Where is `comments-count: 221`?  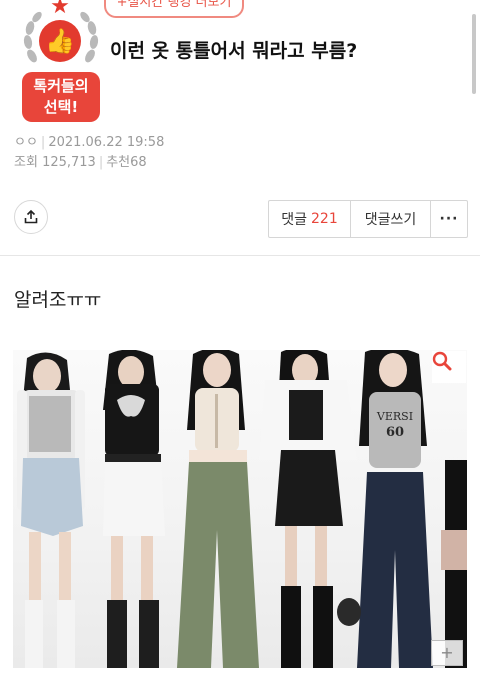 comments-count: 221 is located at coordinates (324, 219).